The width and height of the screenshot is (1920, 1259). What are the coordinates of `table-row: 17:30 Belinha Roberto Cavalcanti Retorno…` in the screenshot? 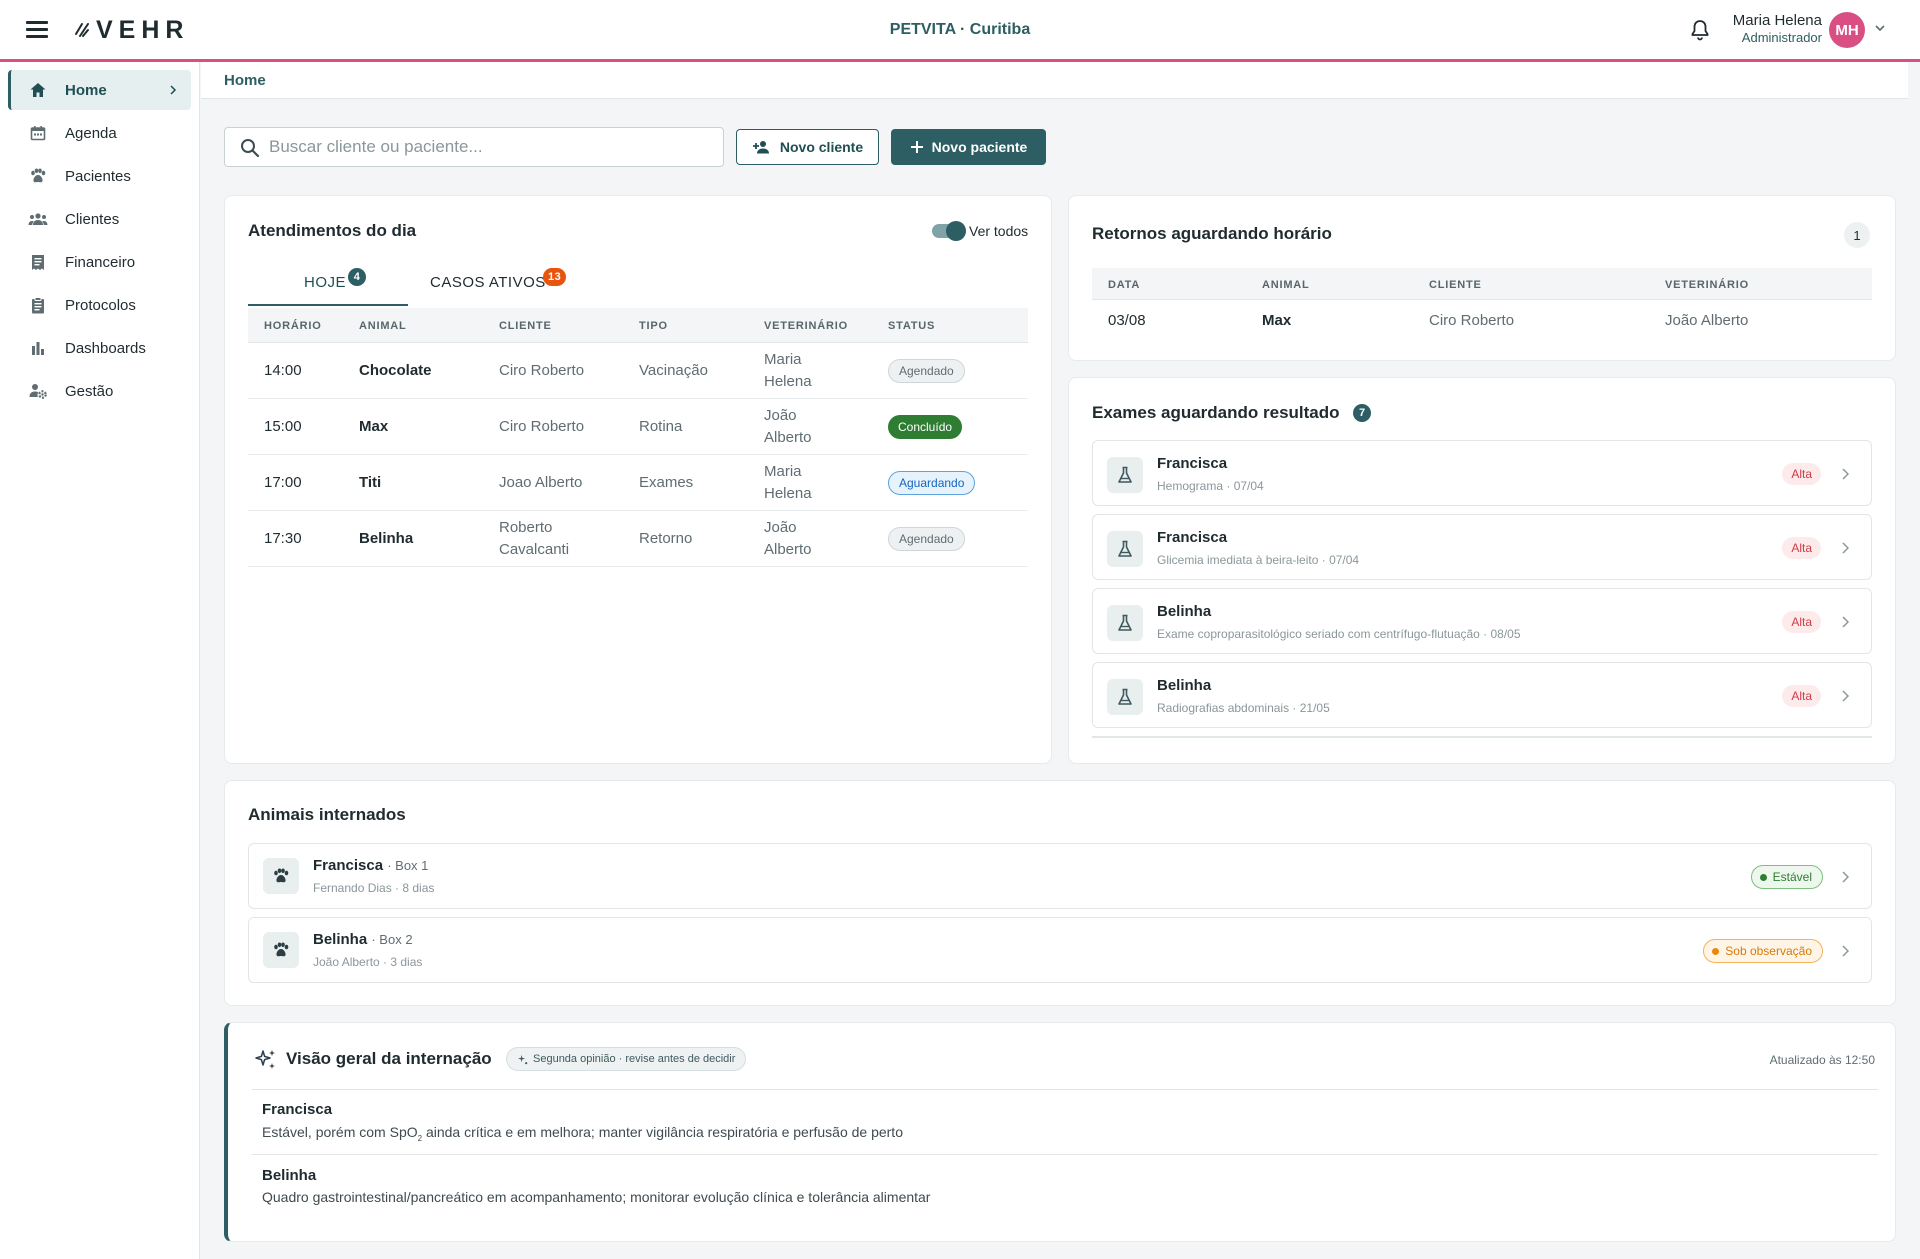 It's located at (638, 539).